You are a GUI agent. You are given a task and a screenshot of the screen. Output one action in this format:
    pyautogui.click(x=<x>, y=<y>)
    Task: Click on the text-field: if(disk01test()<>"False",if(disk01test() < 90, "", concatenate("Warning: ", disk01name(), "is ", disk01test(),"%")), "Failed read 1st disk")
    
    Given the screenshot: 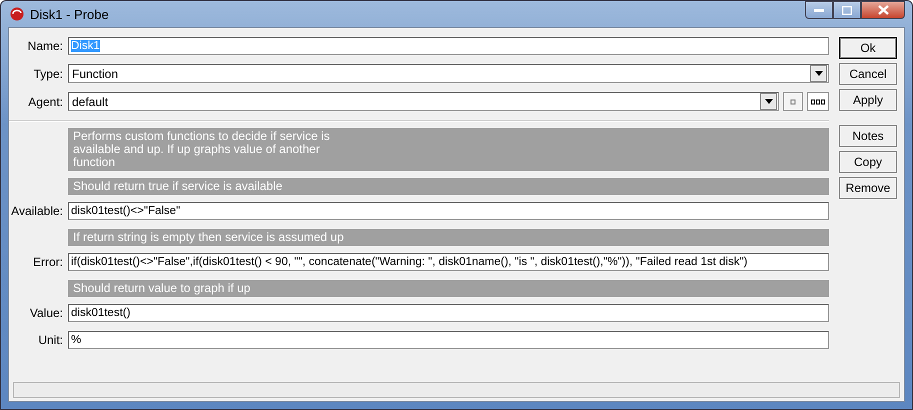 What is the action you would take?
    pyautogui.click(x=448, y=262)
    